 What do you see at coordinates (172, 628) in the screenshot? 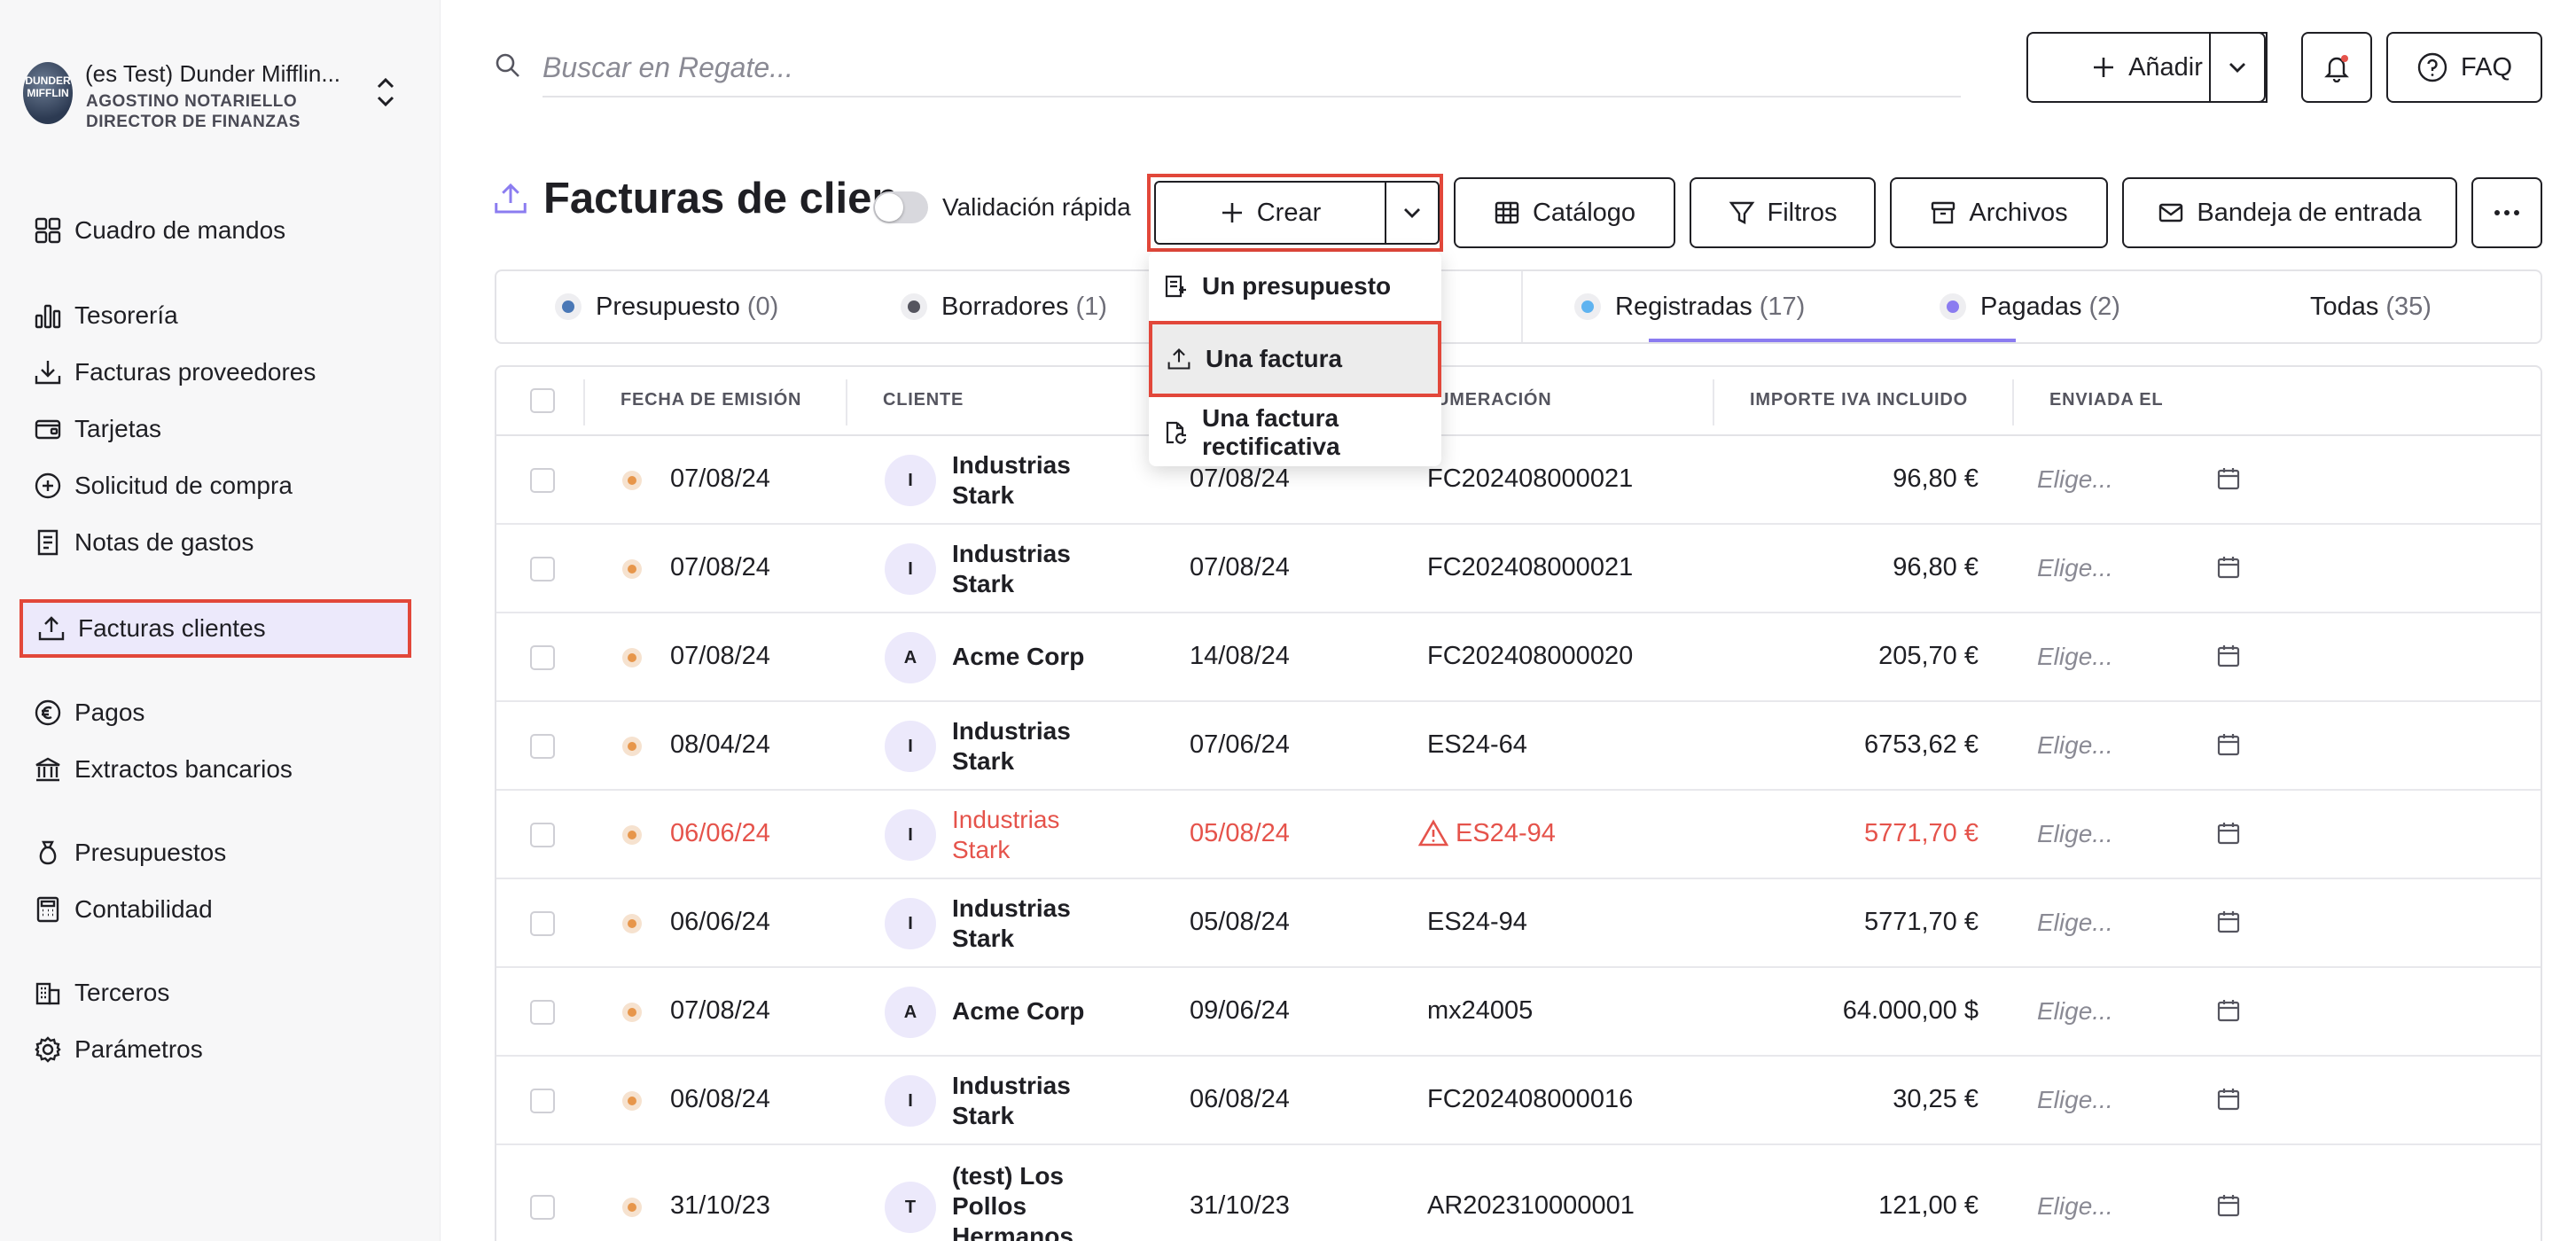
I see `sidebar-item-label: Facturas clientes` at bounding box center [172, 628].